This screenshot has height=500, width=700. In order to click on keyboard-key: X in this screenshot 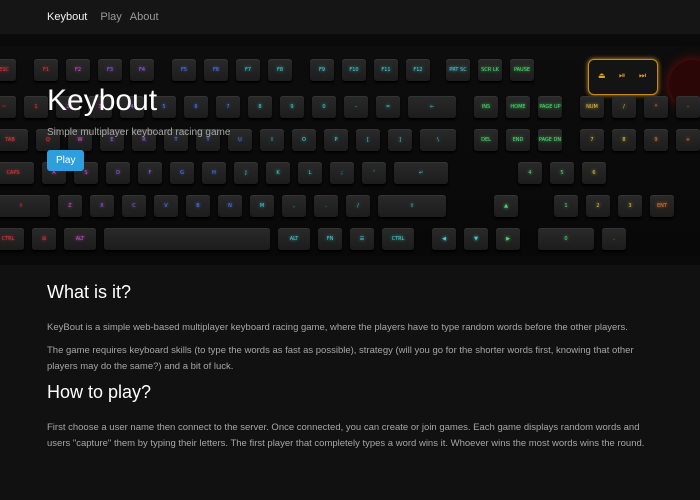, I will do `click(102, 206)`.